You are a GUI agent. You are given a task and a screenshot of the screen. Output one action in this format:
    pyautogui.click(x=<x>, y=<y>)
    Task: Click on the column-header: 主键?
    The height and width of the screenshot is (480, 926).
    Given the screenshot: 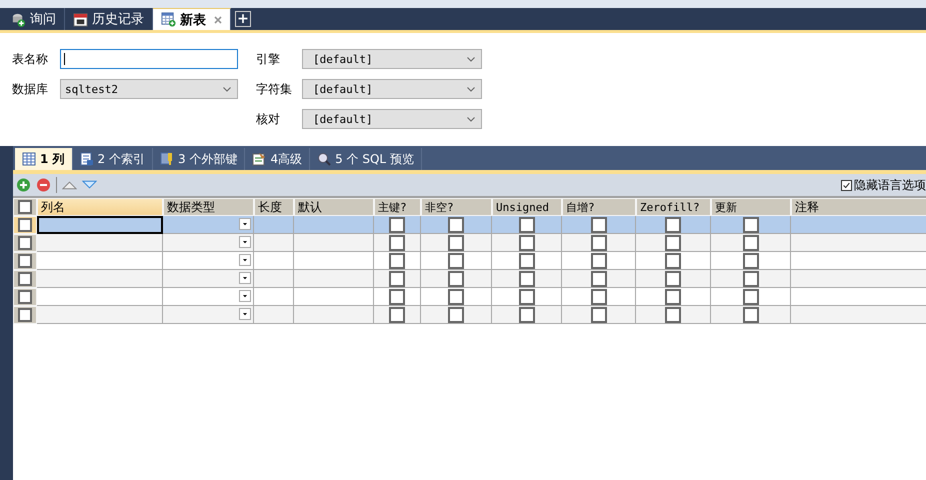 What is the action you would take?
    pyautogui.click(x=397, y=207)
    